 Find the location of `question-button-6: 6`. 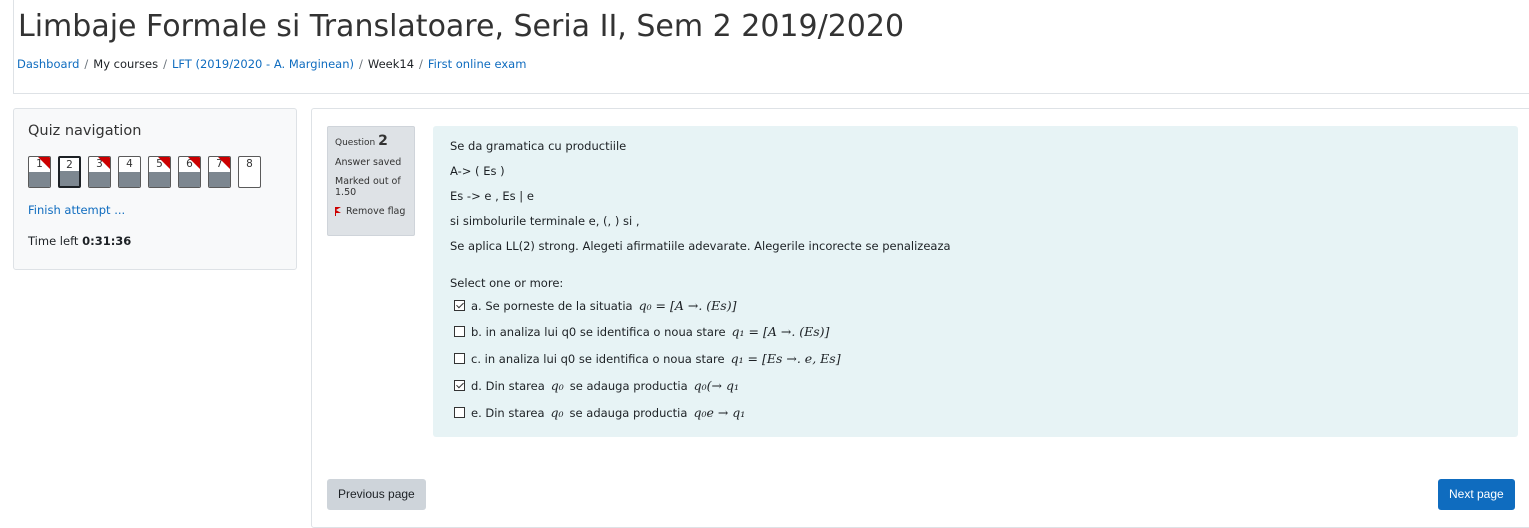

question-button-6: 6 is located at coordinates (189, 172).